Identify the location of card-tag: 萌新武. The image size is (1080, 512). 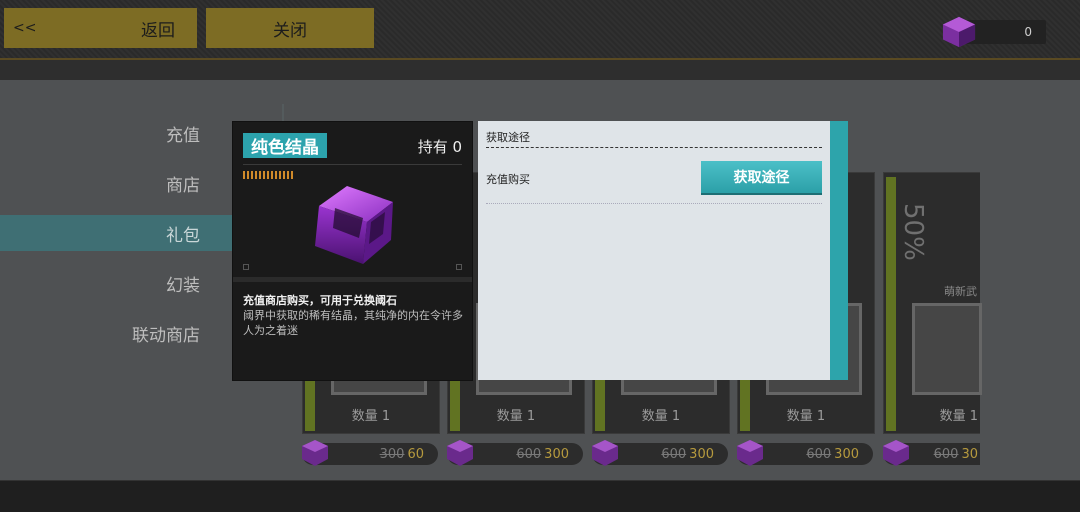
(960, 291).